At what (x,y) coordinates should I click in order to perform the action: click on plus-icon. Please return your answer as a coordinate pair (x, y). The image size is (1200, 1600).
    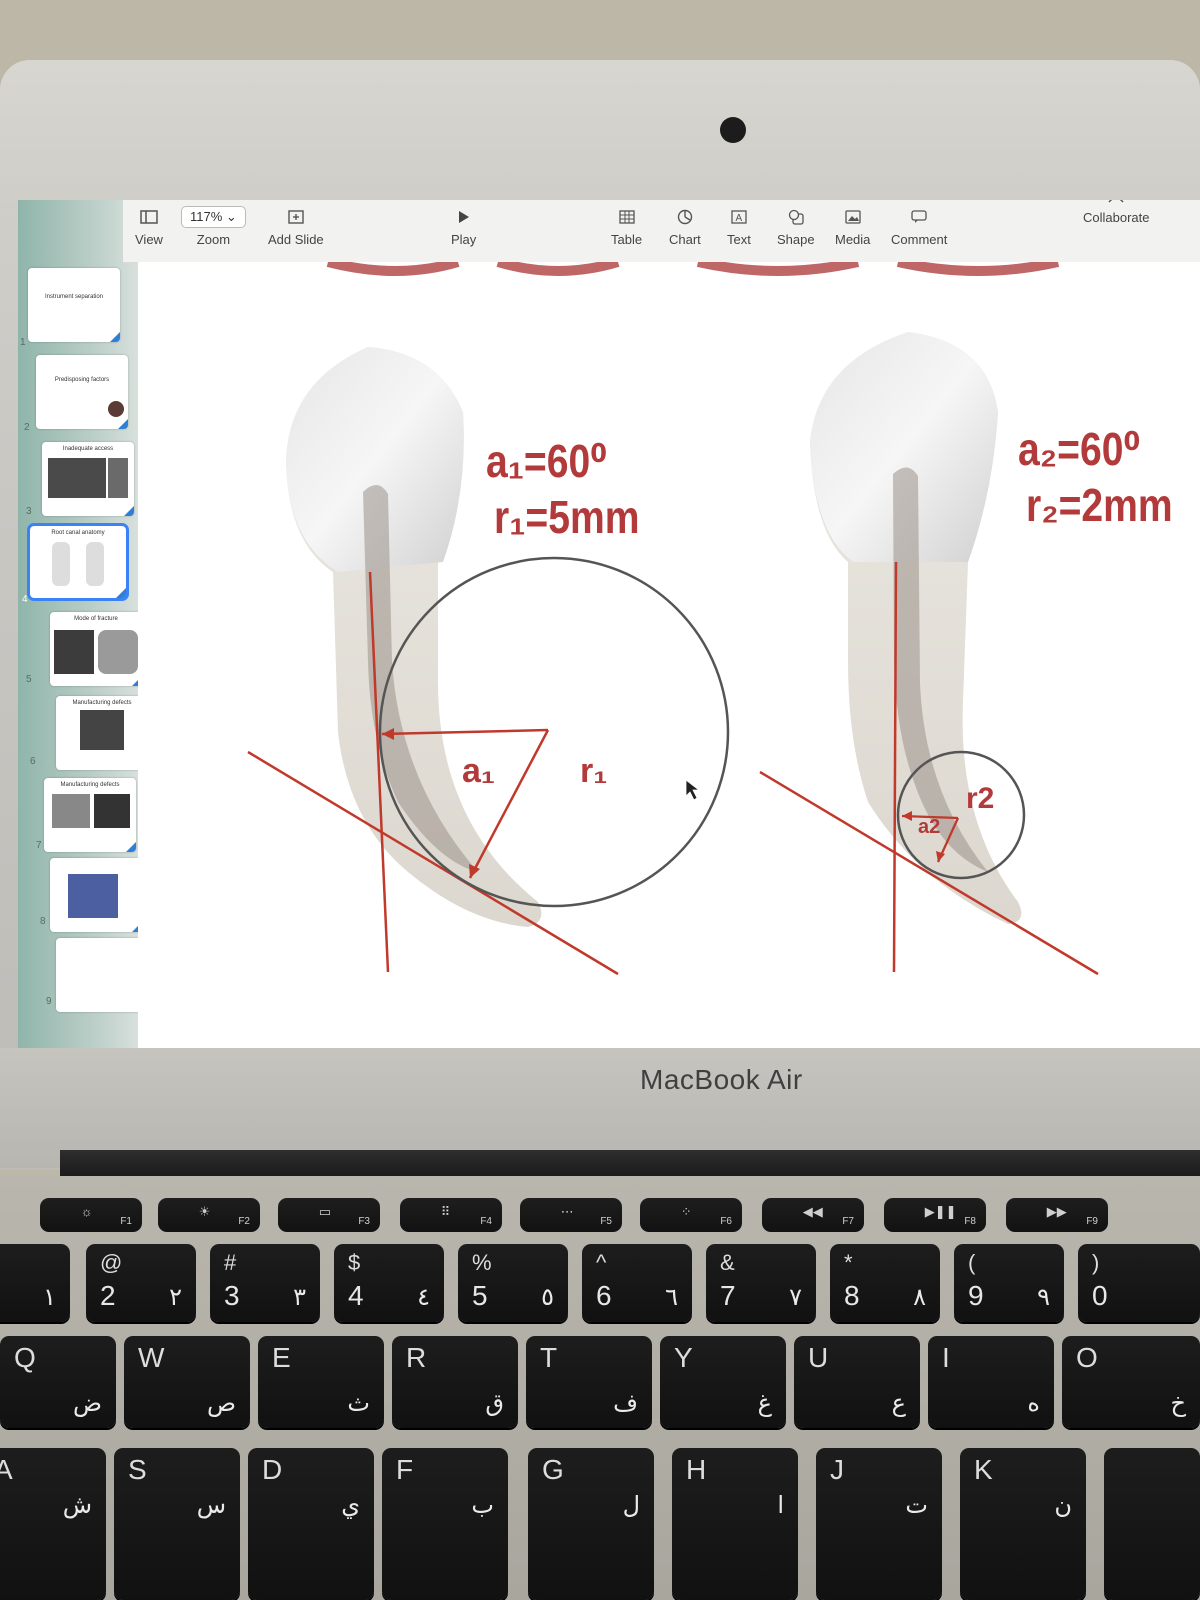
    Looking at the image, I should click on (296, 217).